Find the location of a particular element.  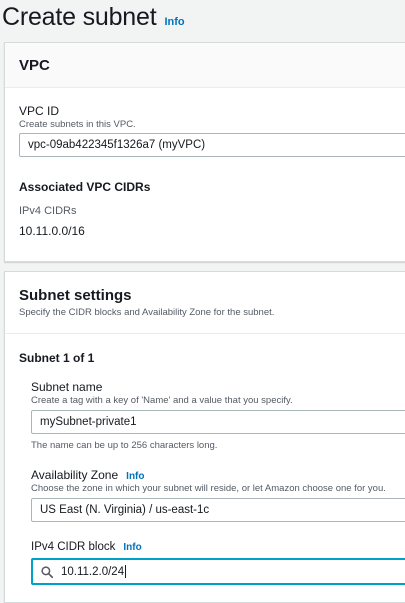

ipv4-cidr-field-label: IPv4 CIDR block Info is located at coordinates (86, 547).